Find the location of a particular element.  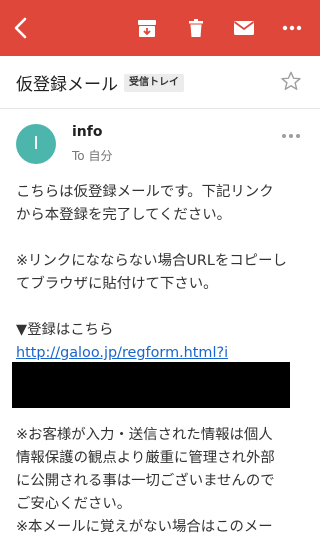

mail-icon is located at coordinates (244, 28).